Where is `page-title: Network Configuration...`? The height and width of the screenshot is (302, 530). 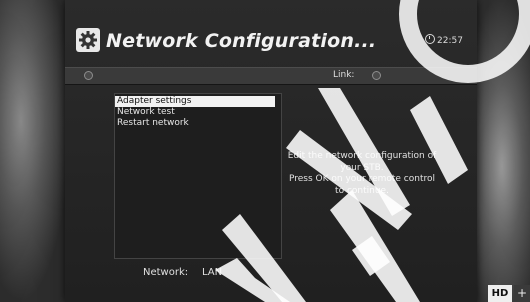
page-title: Network Configuration... is located at coordinates (241, 41).